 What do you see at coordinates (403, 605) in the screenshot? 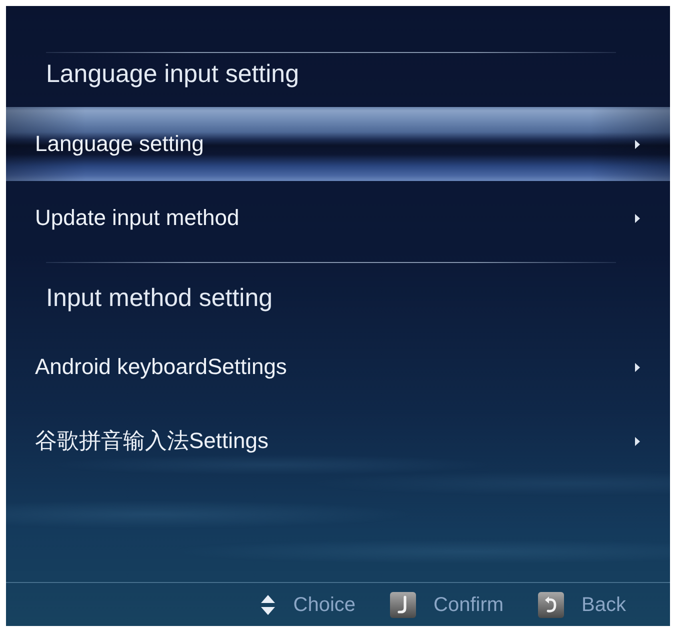
I see `enter-key-icon` at bounding box center [403, 605].